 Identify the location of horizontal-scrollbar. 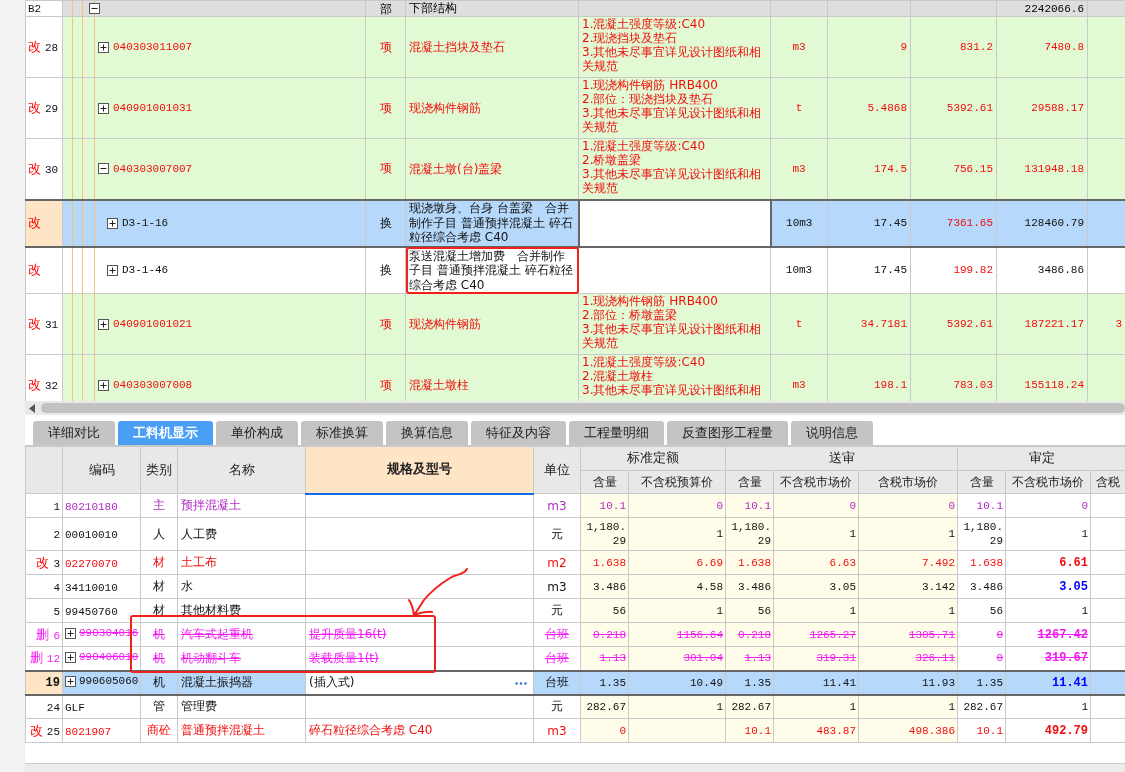
(575, 408).